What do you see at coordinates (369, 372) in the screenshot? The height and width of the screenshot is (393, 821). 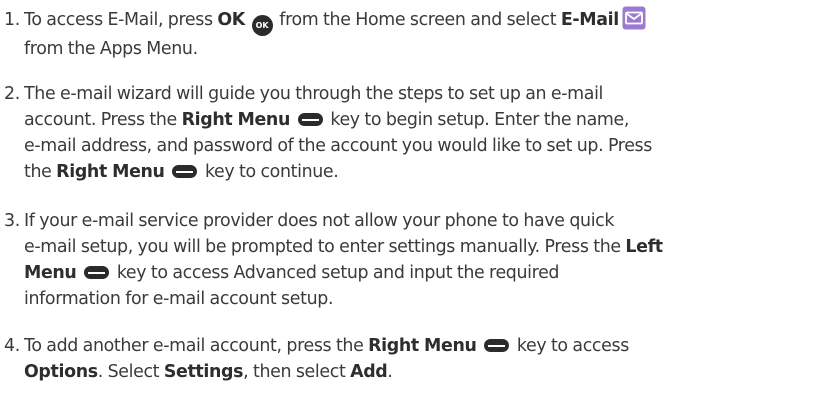 I see `menu-name-add: Add` at bounding box center [369, 372].